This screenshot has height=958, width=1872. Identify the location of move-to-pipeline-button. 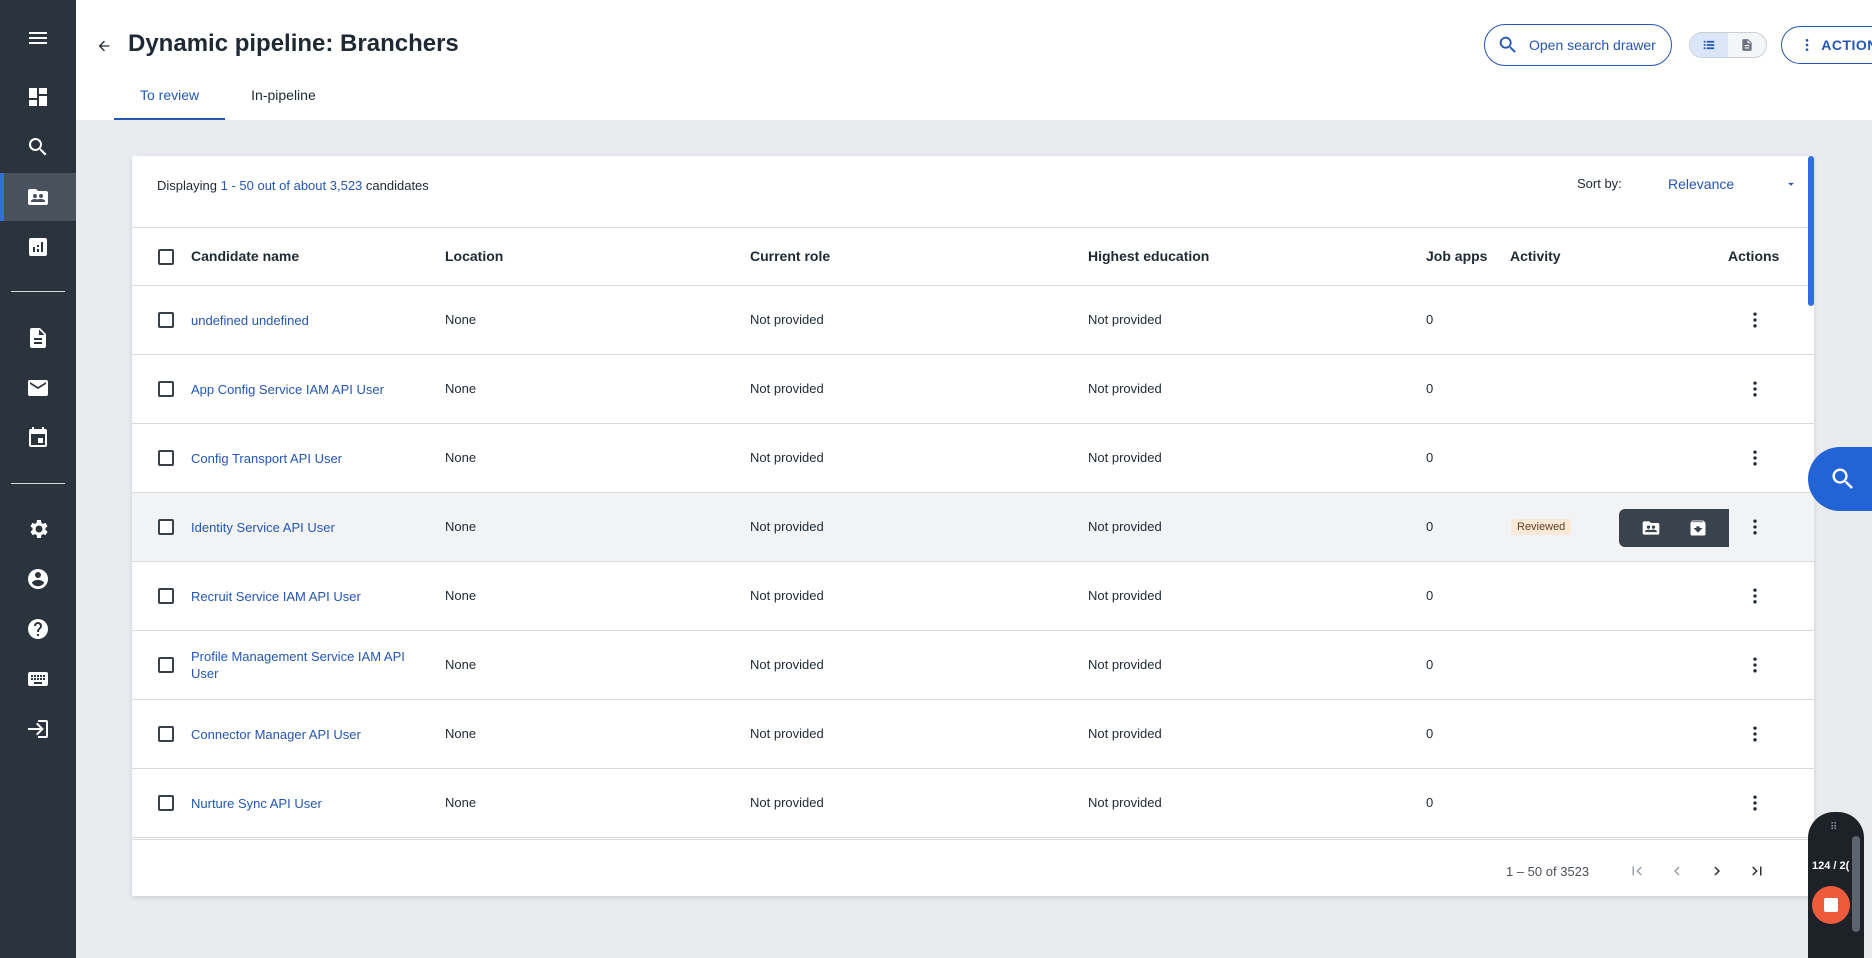
(1651, 528).